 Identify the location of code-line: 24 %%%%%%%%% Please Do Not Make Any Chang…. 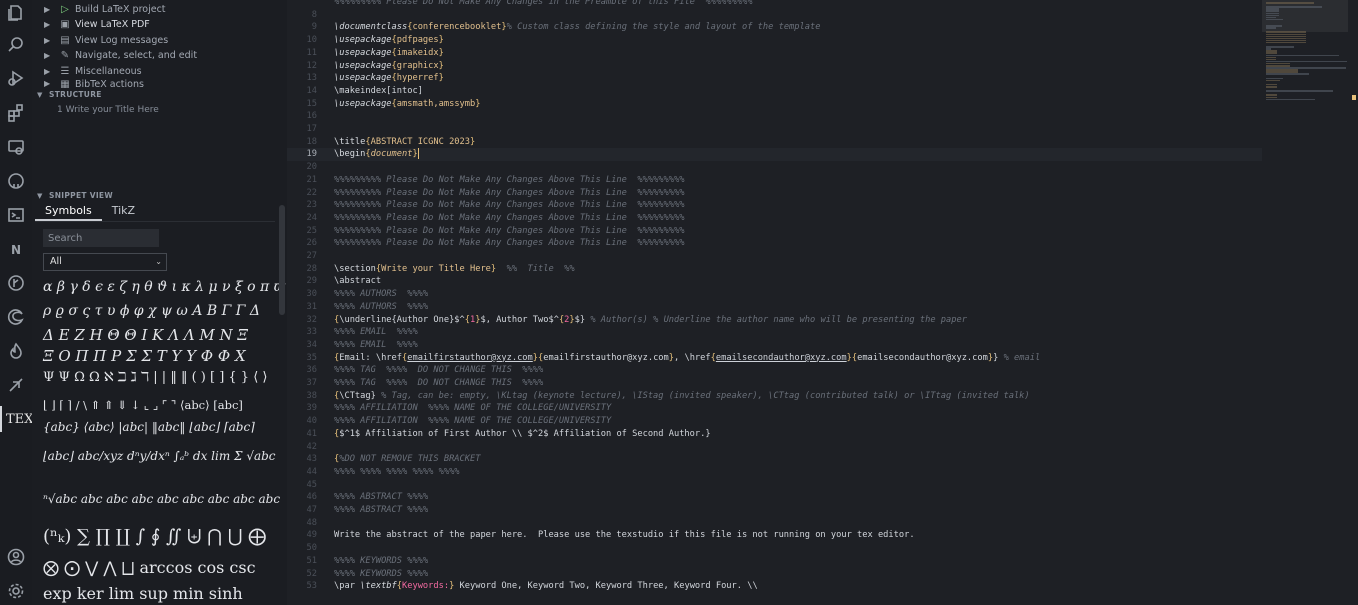
(774, 218).